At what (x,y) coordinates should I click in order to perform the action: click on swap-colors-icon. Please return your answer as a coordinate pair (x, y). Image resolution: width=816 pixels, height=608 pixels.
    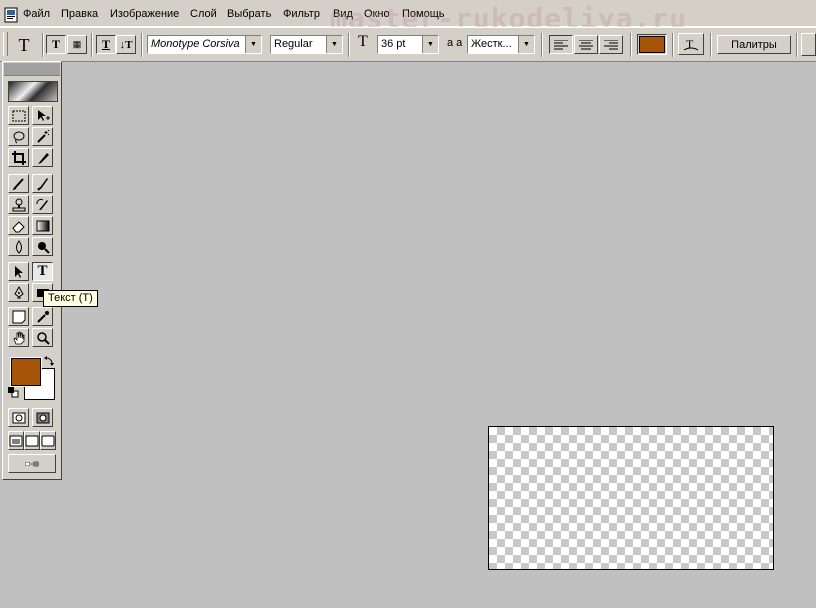
    Looking at the image, I should click on (49, 361).